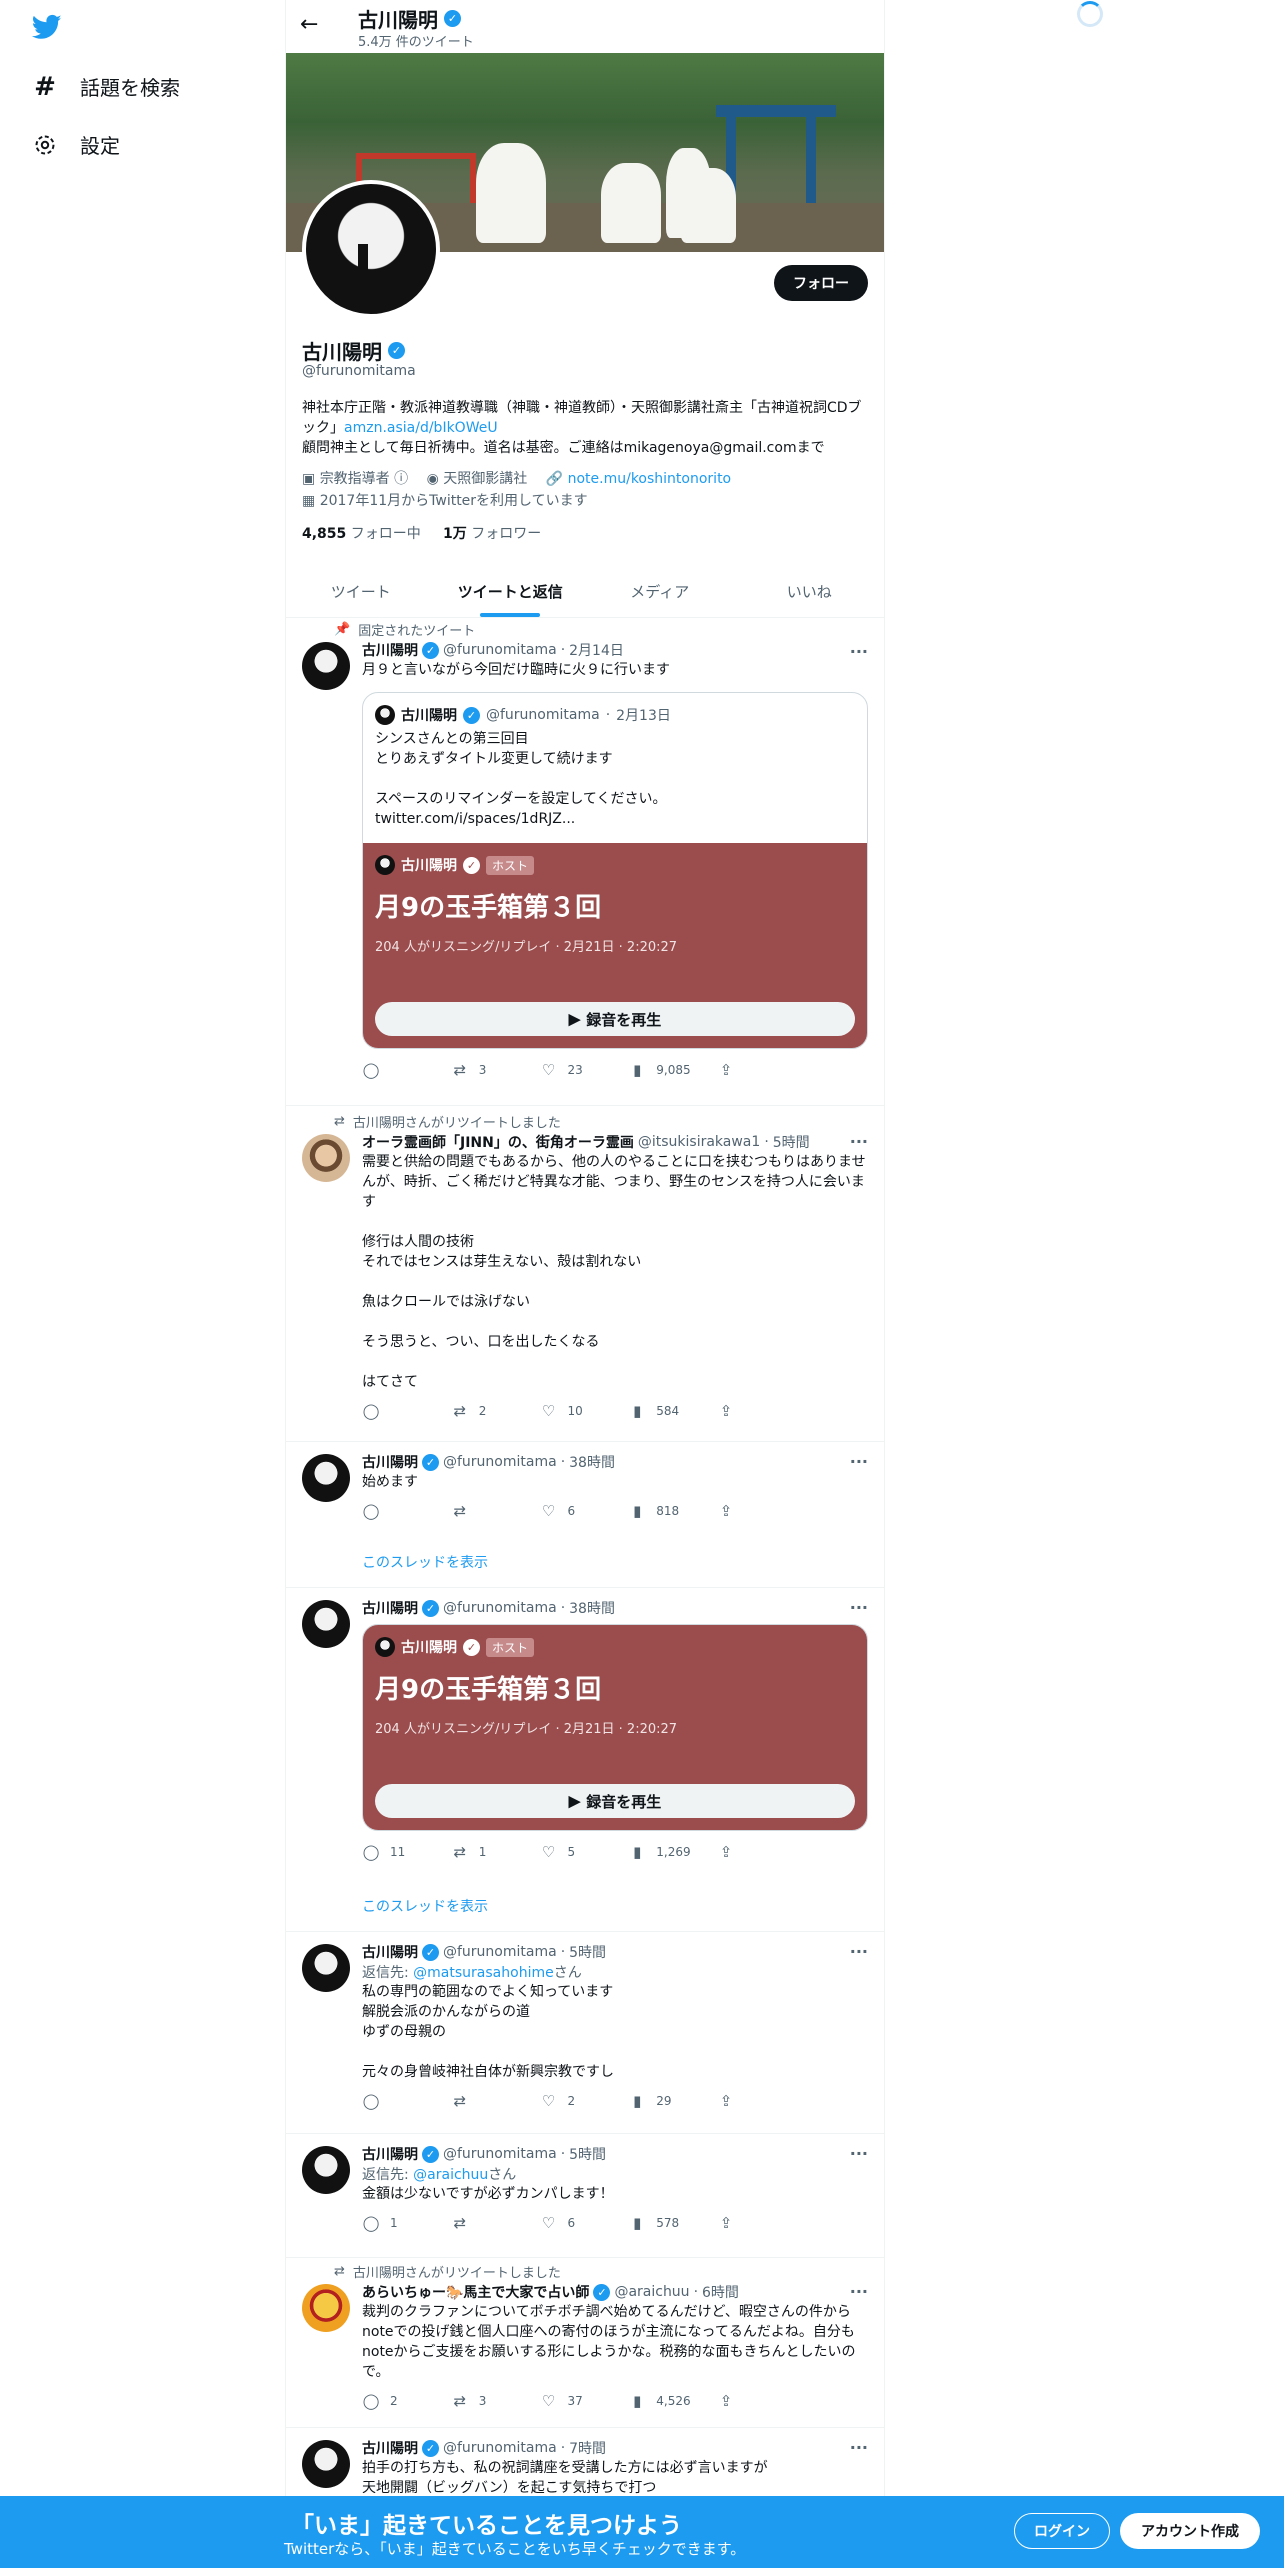 This screenshot has width=1284, height=2568. What do you see at coordinates (1062, 2531) in the screenshot?
I see `login-button: ログイン` at bounding box center [1062, 2531].